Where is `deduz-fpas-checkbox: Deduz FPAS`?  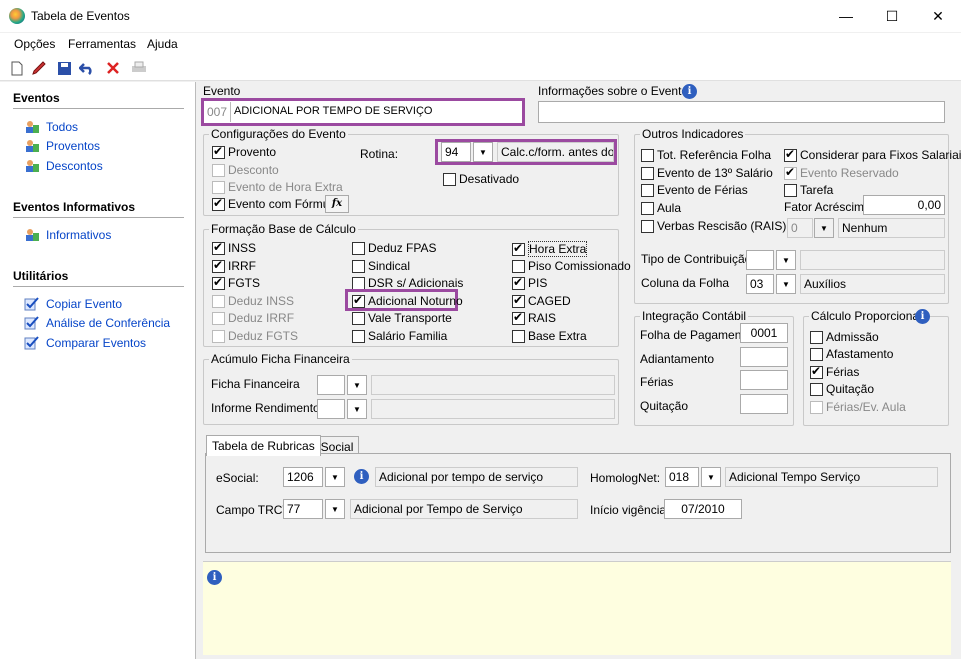 deduz-fpas-checkbox: Deduz FPAS is located at coordinates (394, 248).